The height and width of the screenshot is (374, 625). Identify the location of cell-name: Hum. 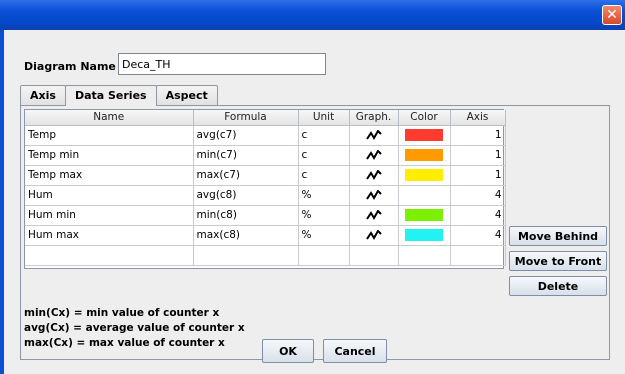
(109, 195).